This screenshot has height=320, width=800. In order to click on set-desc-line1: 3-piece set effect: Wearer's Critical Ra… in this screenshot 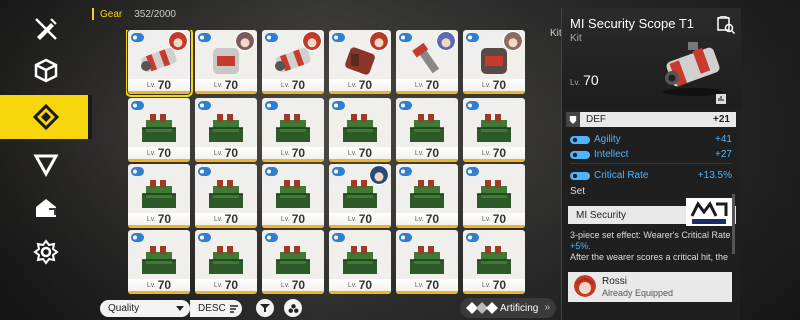, I will do `click(650, 235)`.